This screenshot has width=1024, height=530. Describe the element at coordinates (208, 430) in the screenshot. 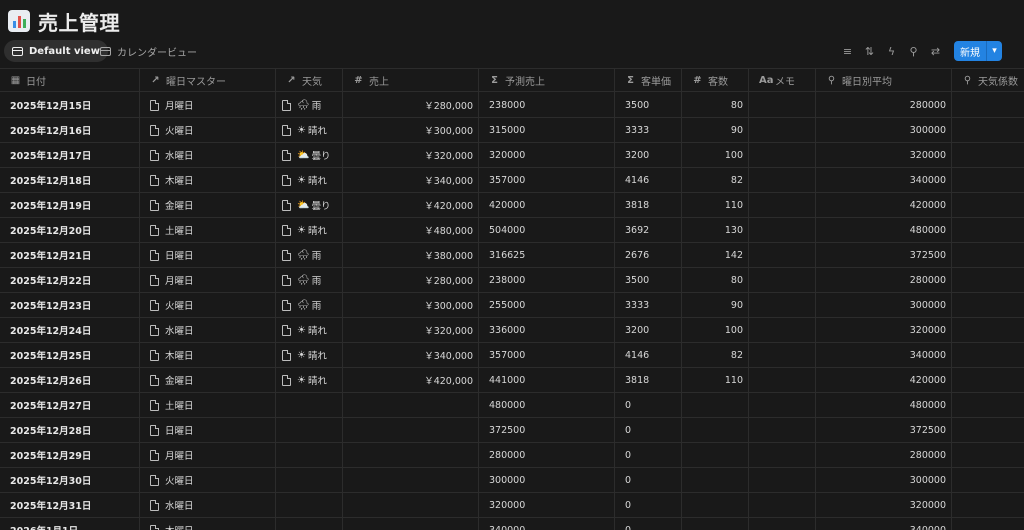

I see `weekday-cell: 日曜日` at that location.